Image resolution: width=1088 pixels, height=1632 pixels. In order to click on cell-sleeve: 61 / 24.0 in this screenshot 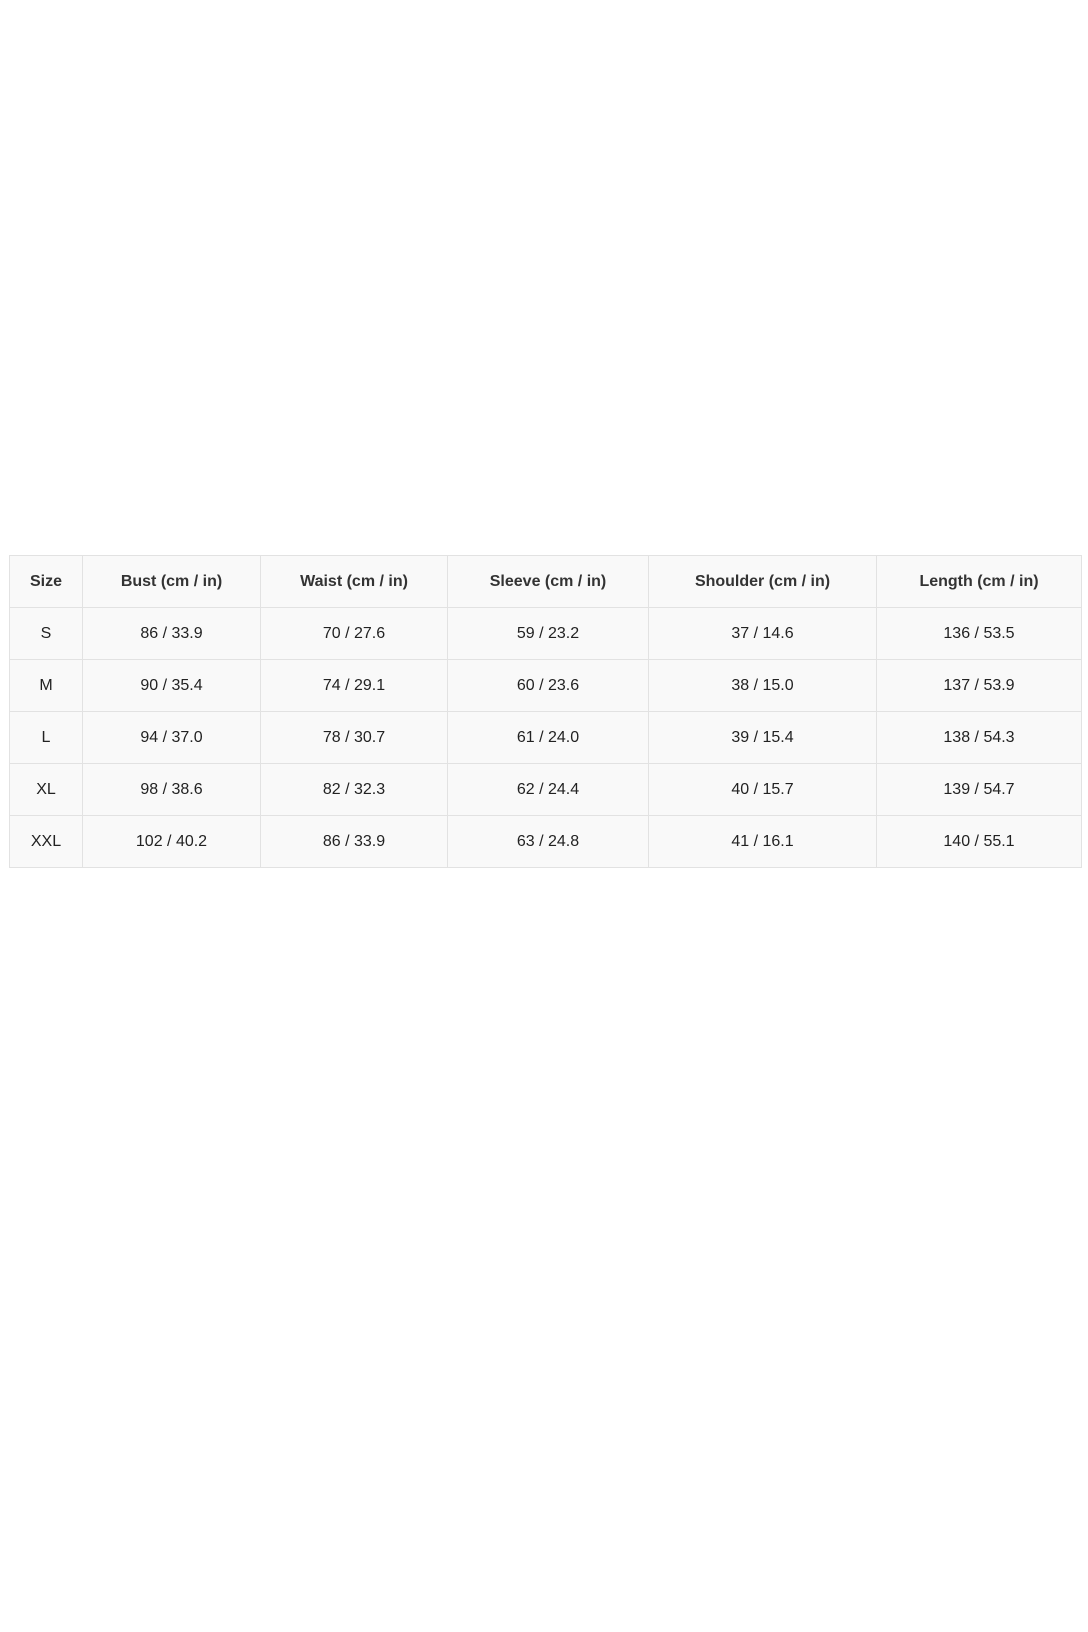, I will do `click(548, 737)`.